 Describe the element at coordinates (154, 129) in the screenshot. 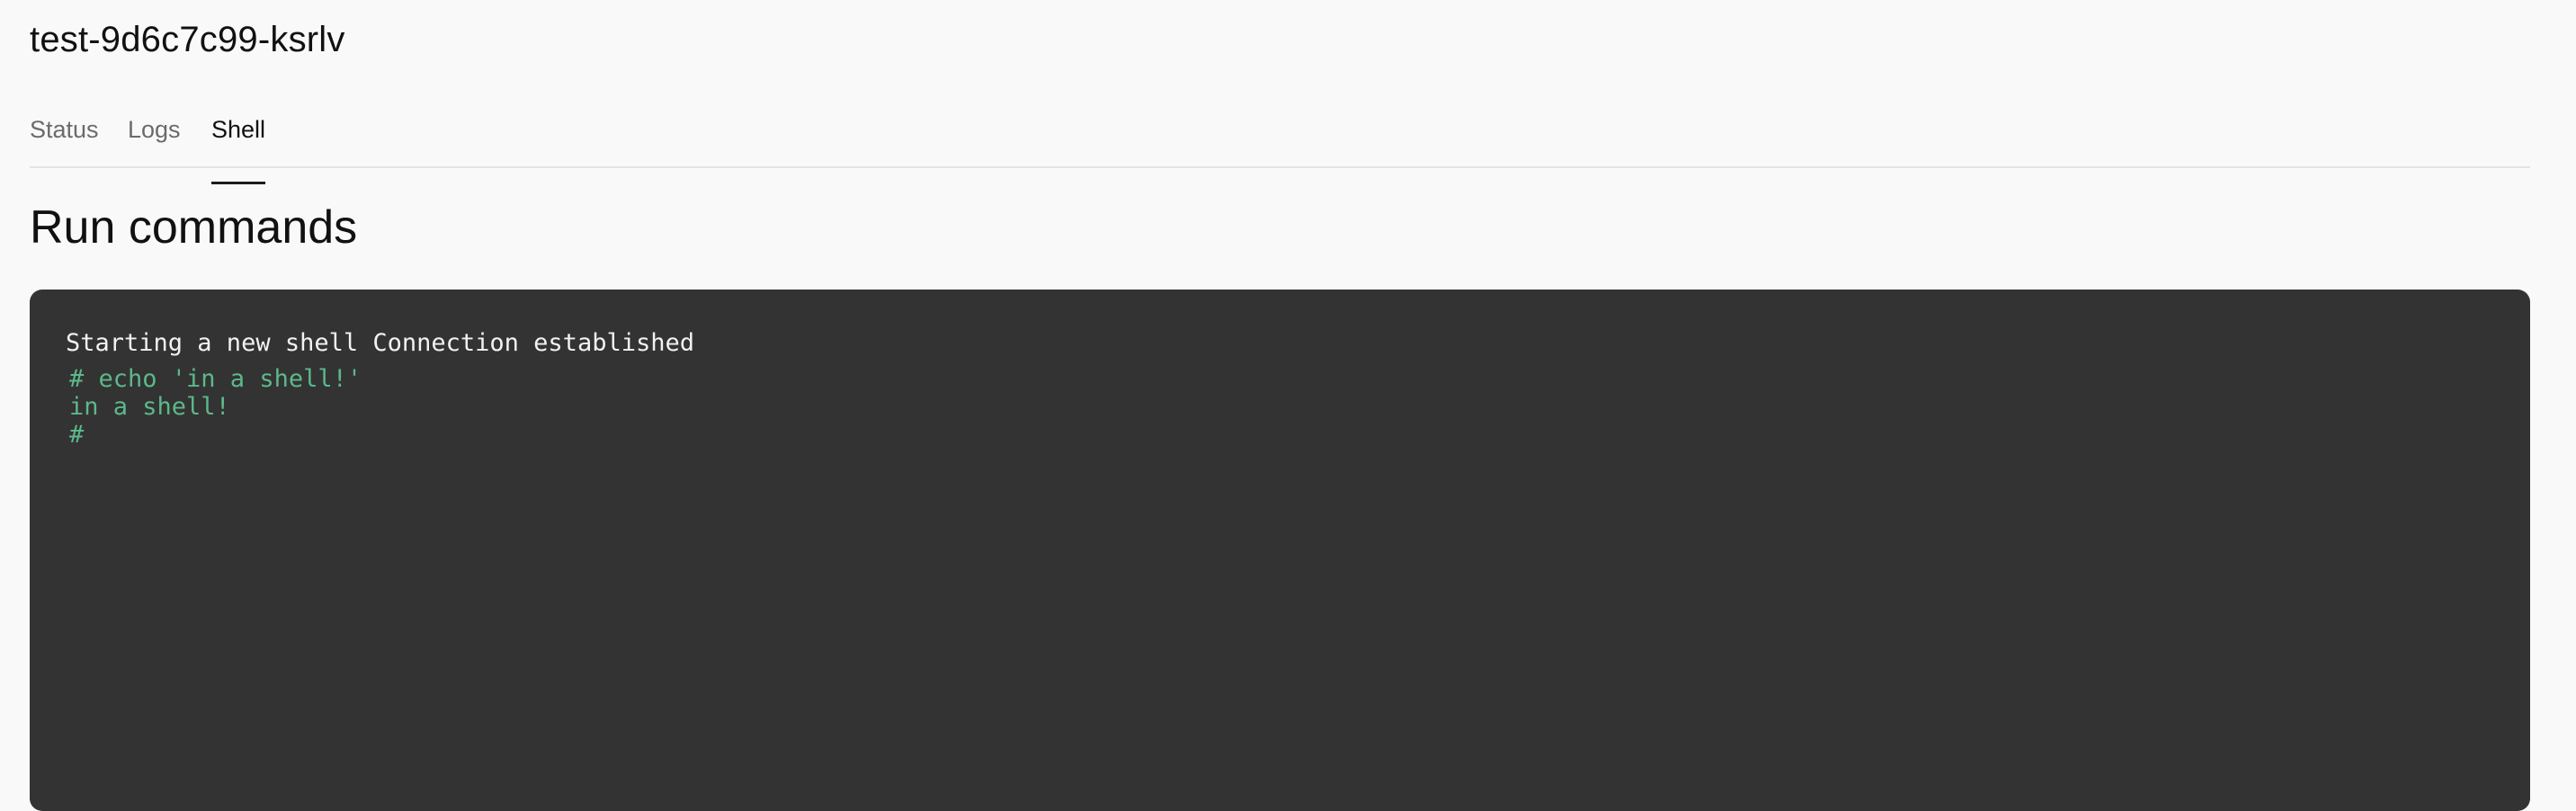

I see `tab-logs: Logs` at that location.